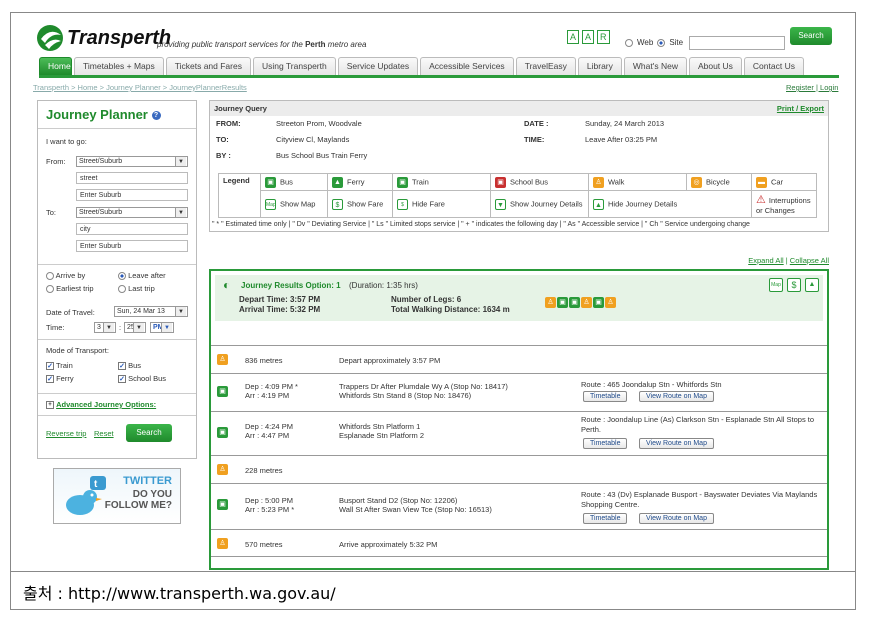  I want to click on bus1-dep: Dep : 4:09 PM *, so click(271, 386).